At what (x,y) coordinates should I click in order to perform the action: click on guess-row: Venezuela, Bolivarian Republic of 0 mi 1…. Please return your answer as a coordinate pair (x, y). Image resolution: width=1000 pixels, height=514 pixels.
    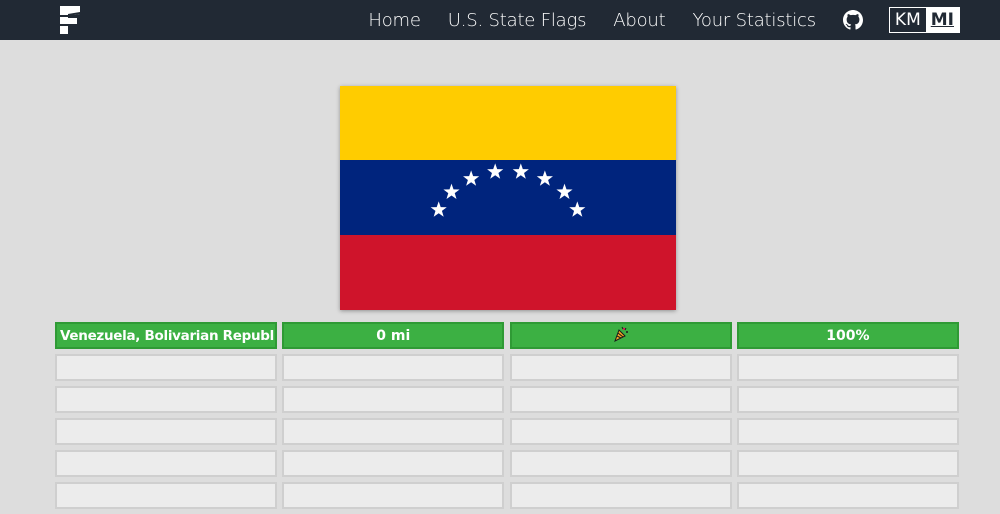
    Looking at the image, I should click on (508, 335).